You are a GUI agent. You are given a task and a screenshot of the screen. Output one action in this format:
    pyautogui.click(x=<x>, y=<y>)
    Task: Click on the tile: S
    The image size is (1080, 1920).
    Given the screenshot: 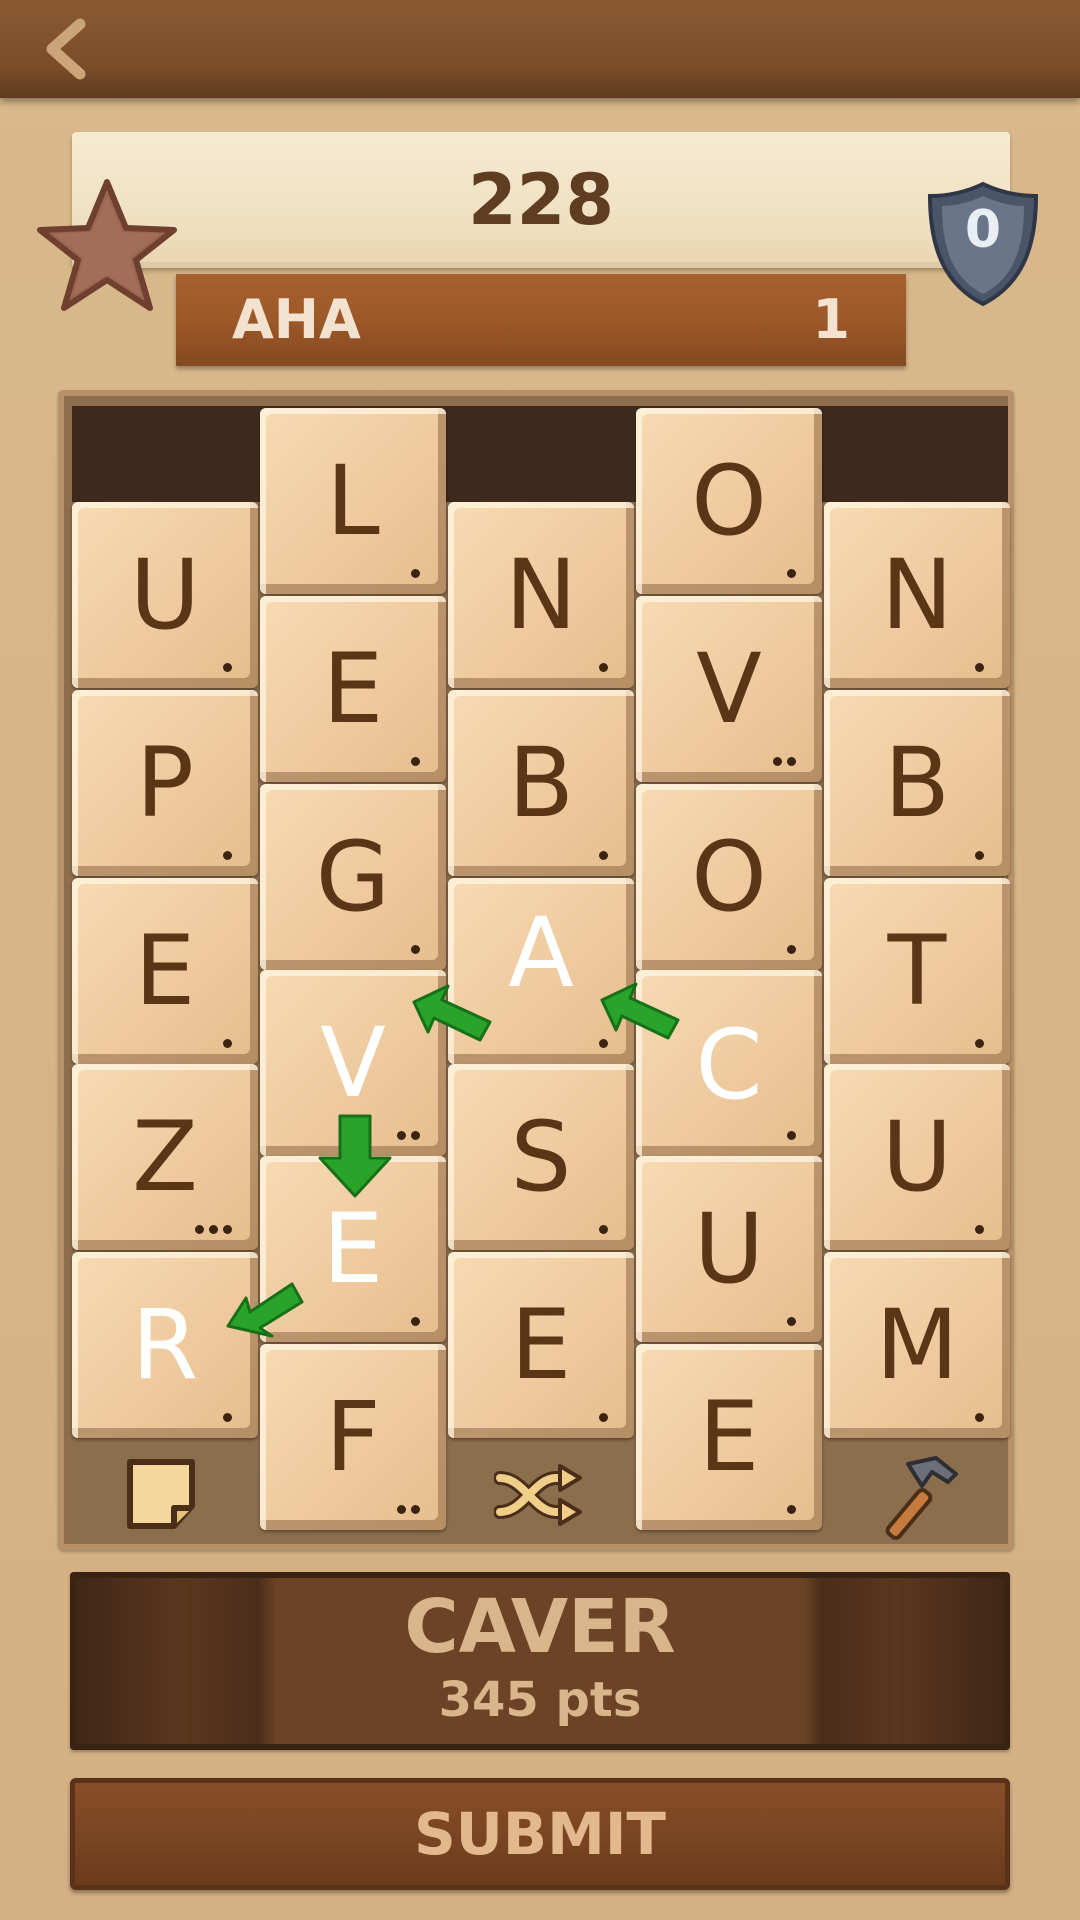 What is the action you would take?
    pyautogui.click(x=541, y=1157)
    